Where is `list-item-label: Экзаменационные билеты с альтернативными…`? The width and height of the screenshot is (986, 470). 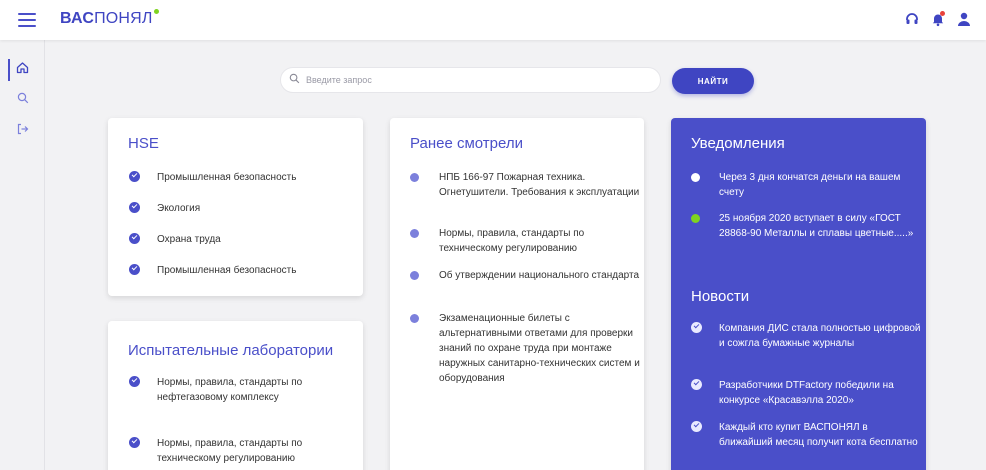
list-item-label: Экзаменационные билеты с альтернативными… is located at coordinates (539, 348).